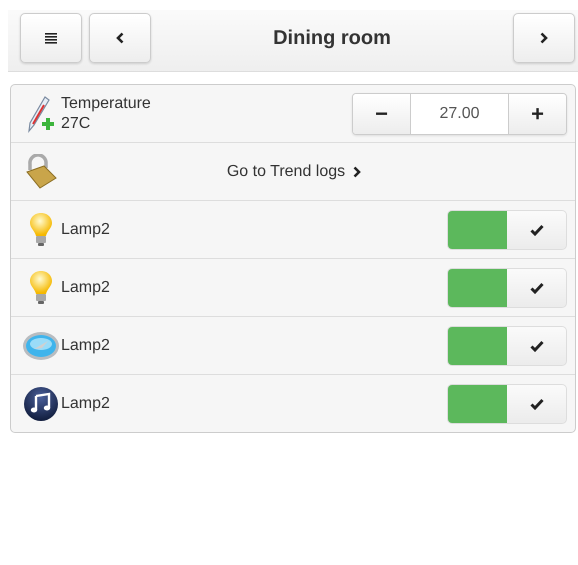 This screenshot has width=578, height=565. I want to click on menu-button, so click(51, 38).